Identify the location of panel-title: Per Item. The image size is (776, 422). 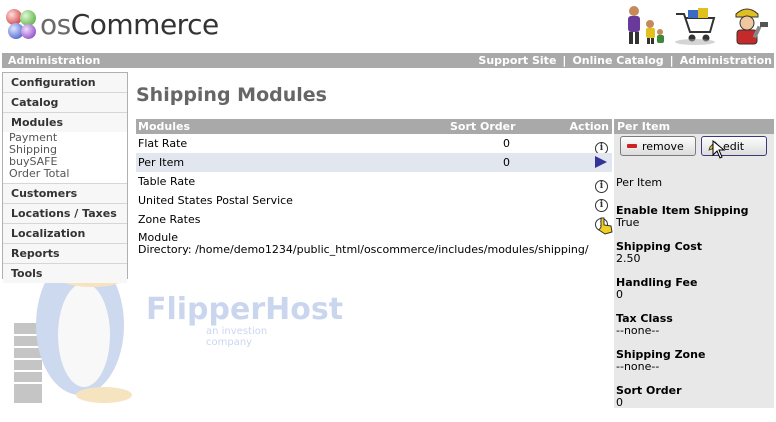
(694, 126).